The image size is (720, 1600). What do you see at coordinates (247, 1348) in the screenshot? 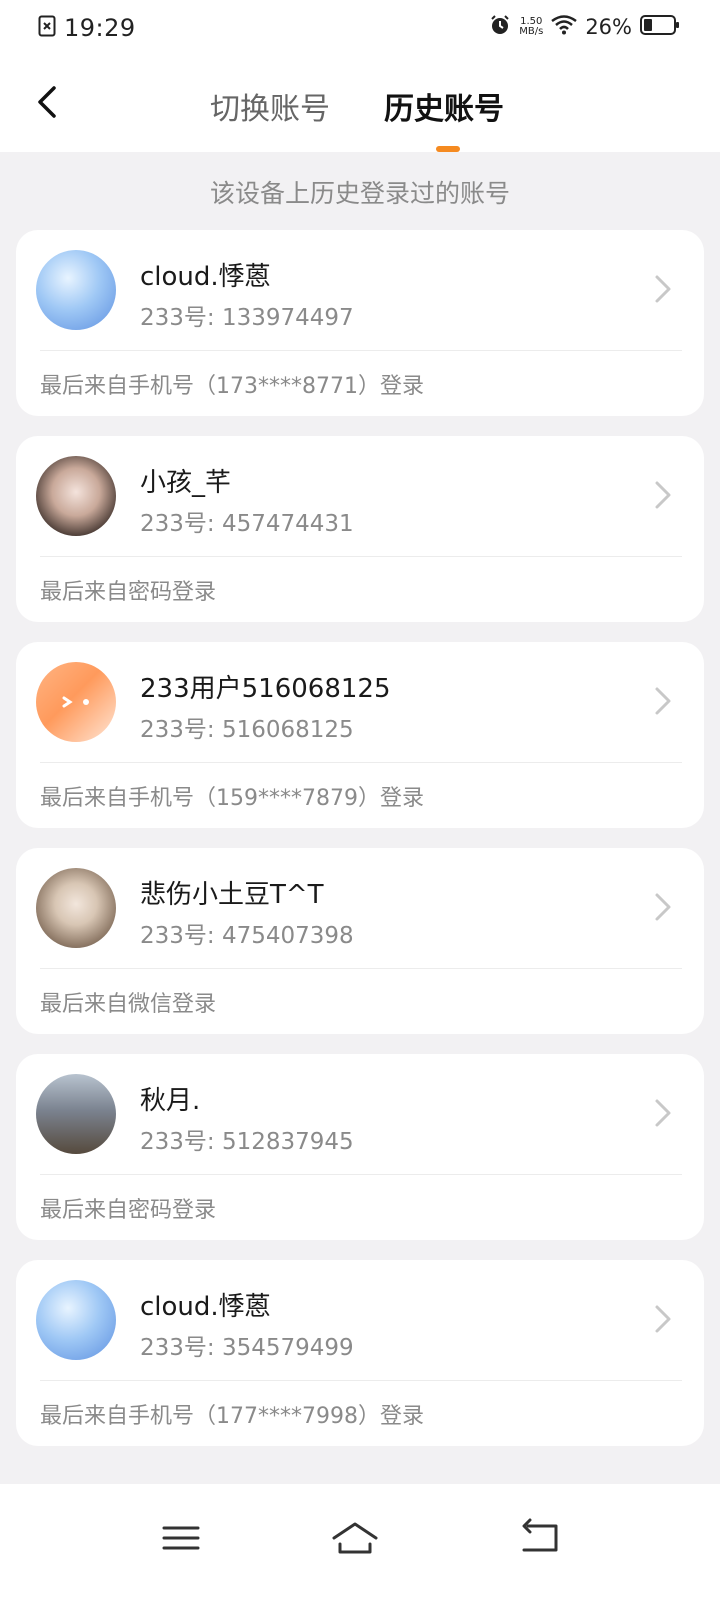
I see `account-id: 233号: 354579499` at bounding box center [247, 1348].